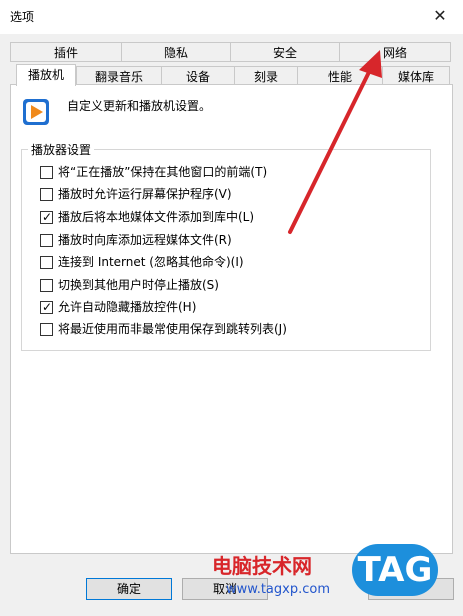 The height and width of the screenshot is (616, 463). I want to click on annotation-arrow-icon, so click(335, 142).